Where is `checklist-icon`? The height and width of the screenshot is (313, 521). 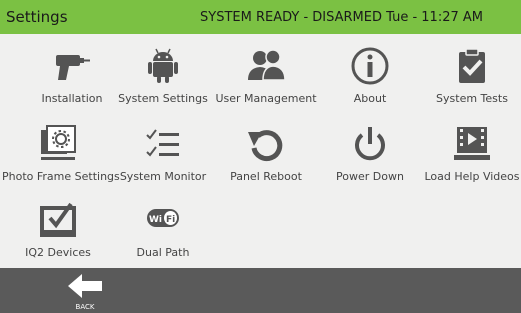
checklist-icon is located at coordinates (162, 143).